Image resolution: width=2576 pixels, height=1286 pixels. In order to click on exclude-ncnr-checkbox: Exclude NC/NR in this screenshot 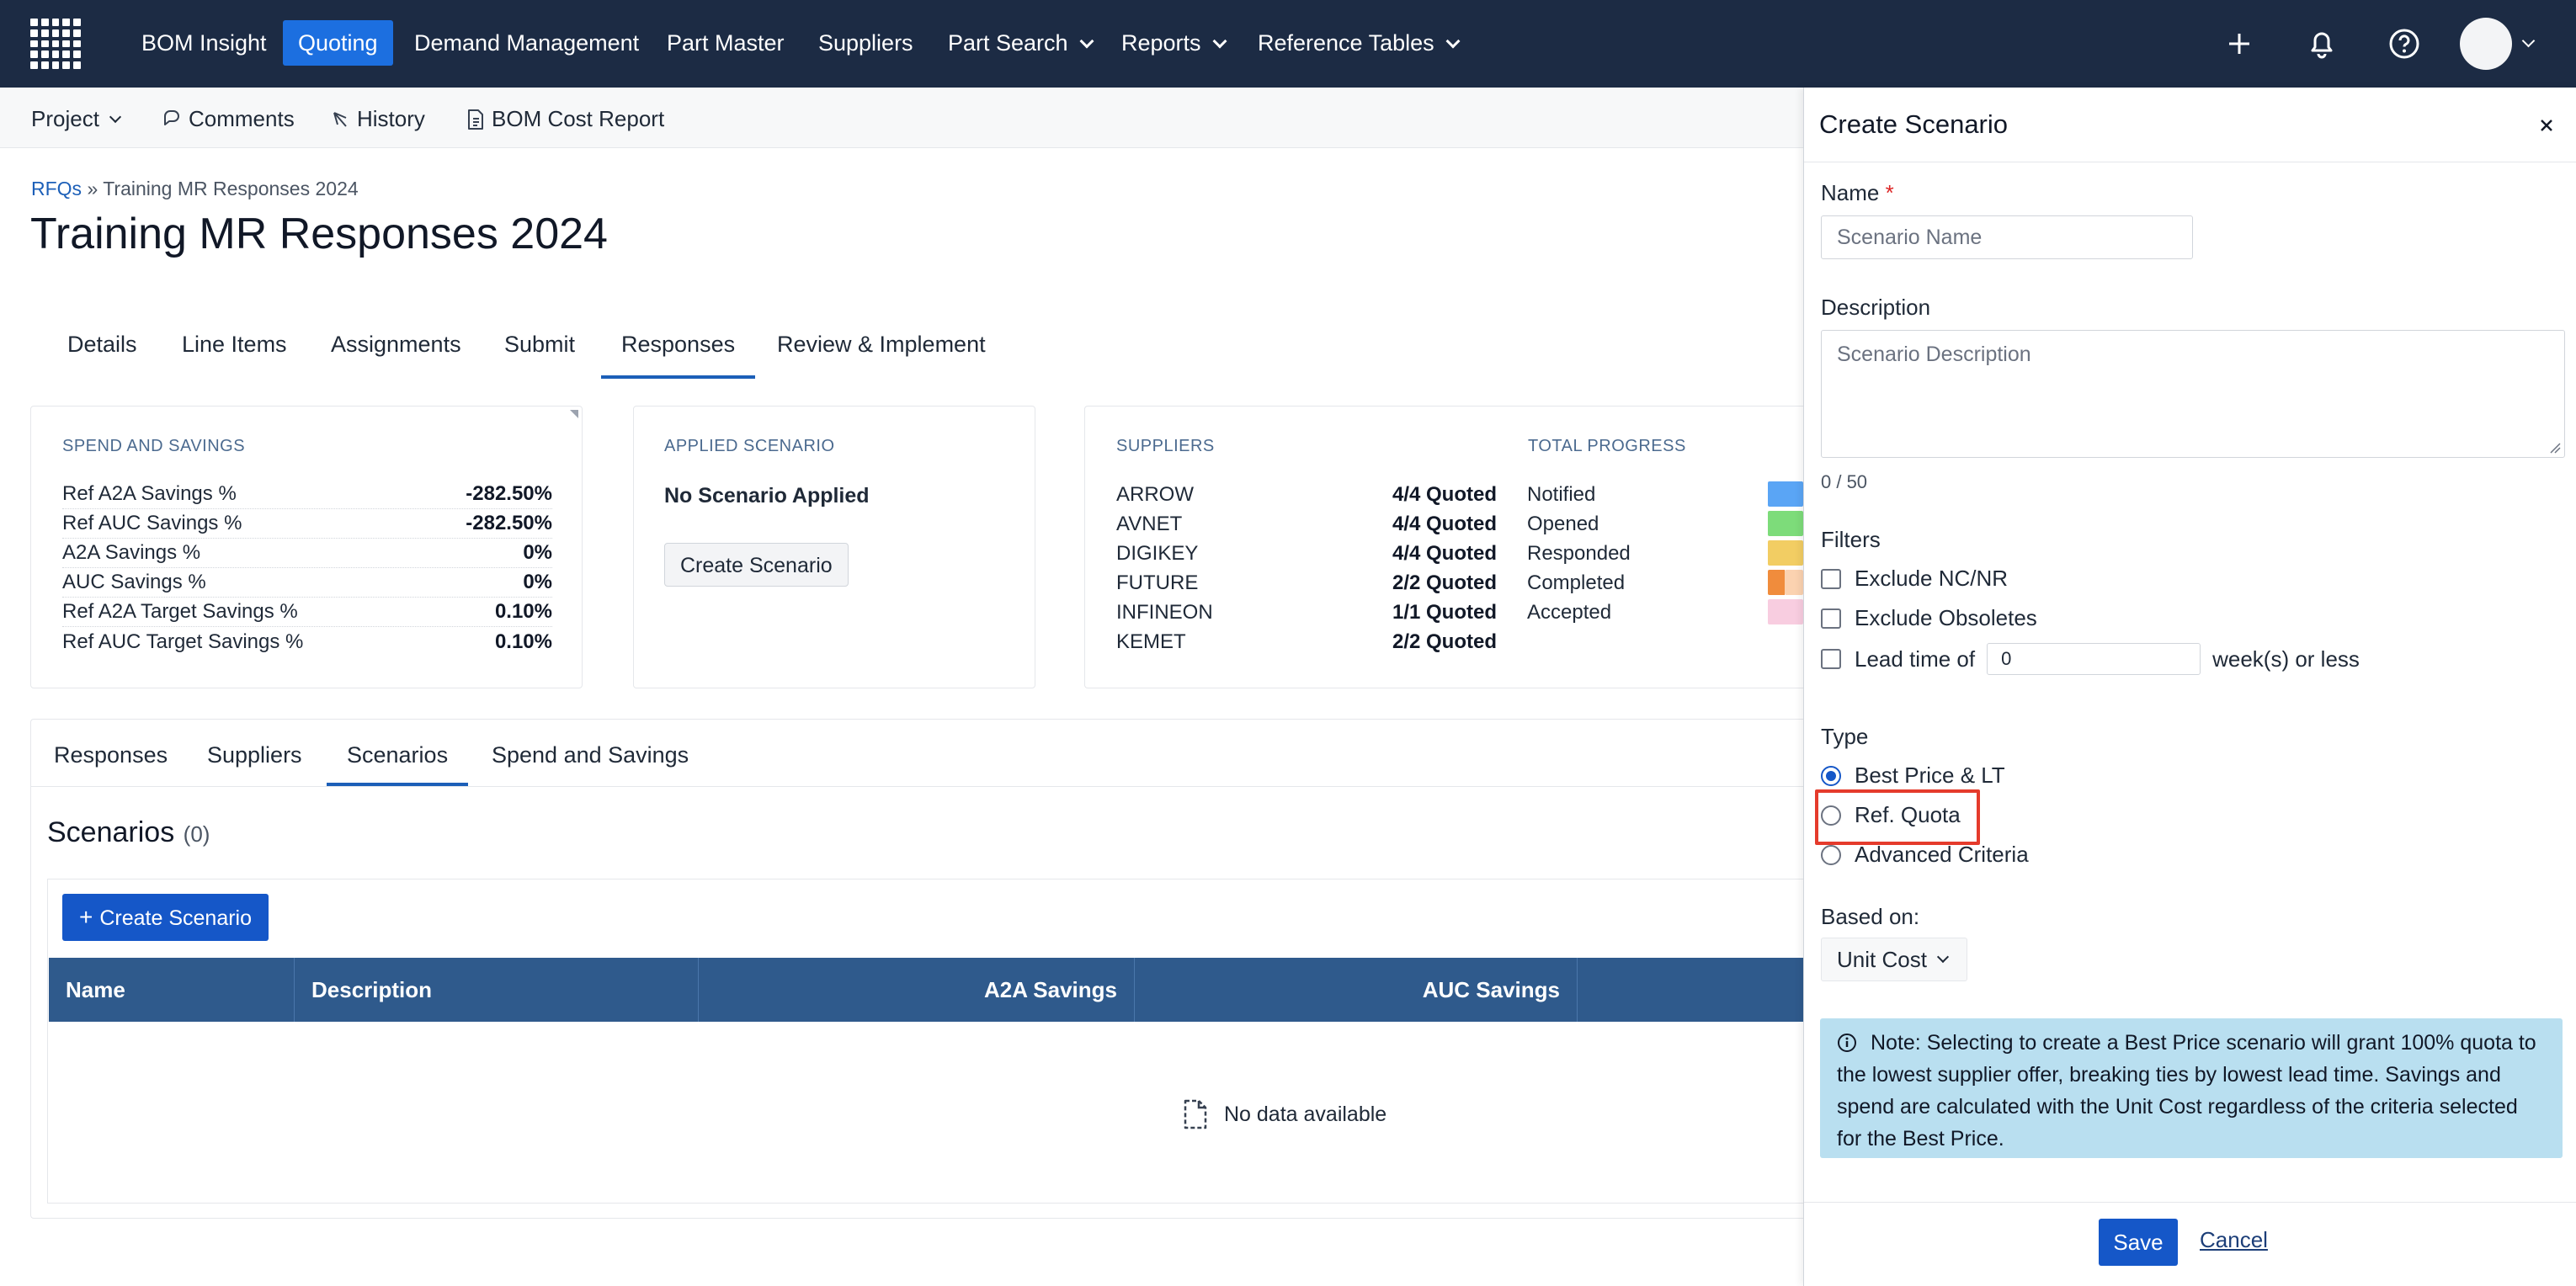, I will do `click(1915, 579)`.